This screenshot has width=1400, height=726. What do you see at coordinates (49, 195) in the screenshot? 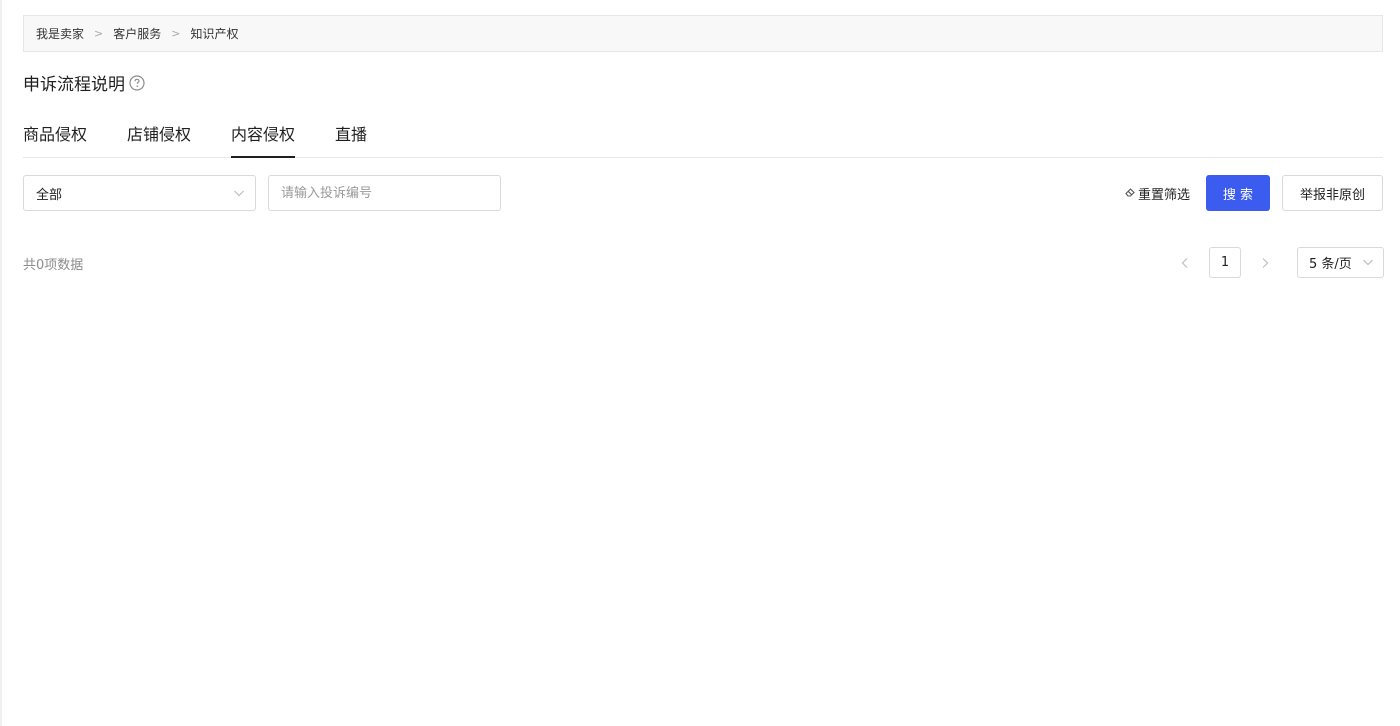
I see `type-select-value: 全部` at bounding box center [49, 195].